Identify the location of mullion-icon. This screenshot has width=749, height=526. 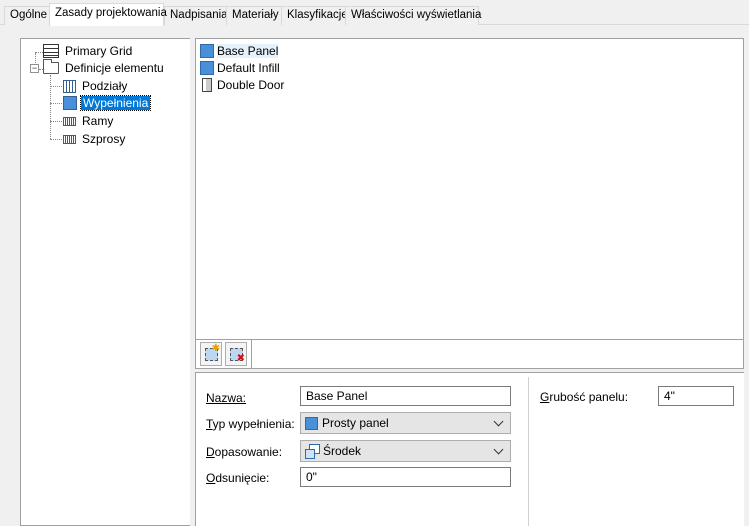
(69, 139).